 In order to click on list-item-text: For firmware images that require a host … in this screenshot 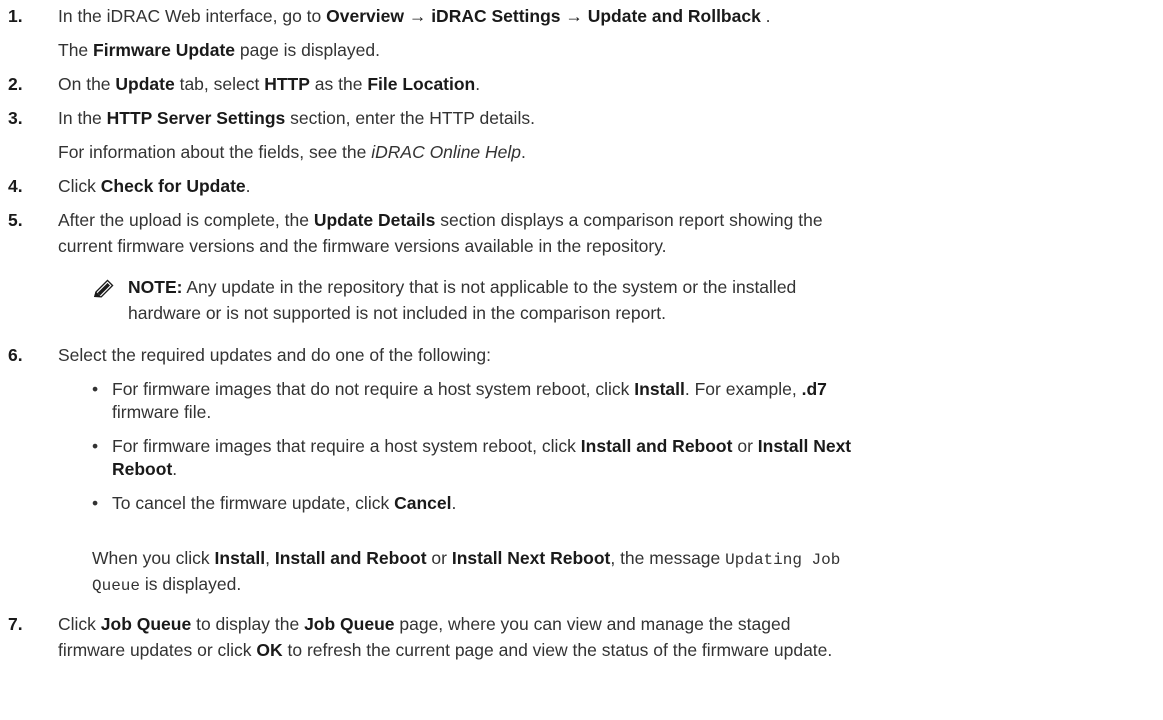, I will do `click(482, 446)`.